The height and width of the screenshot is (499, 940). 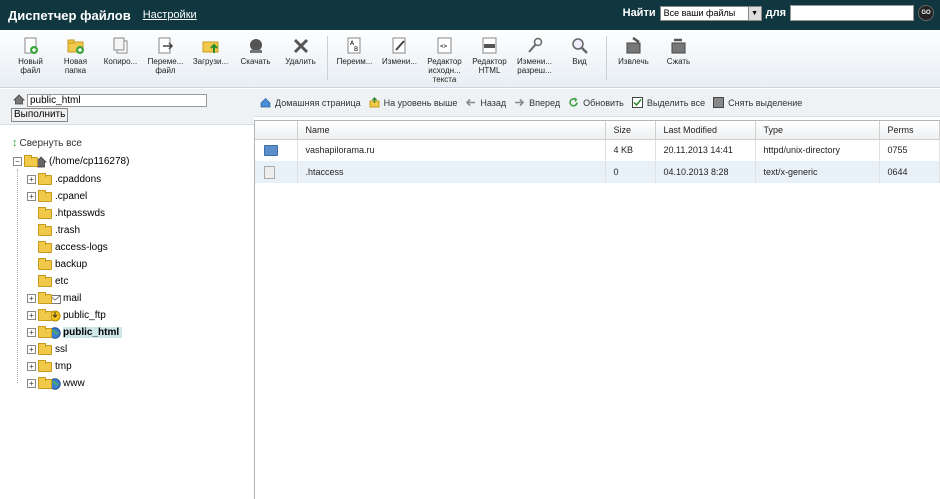 I want to click on move-icon, so click(x=166, y=46).